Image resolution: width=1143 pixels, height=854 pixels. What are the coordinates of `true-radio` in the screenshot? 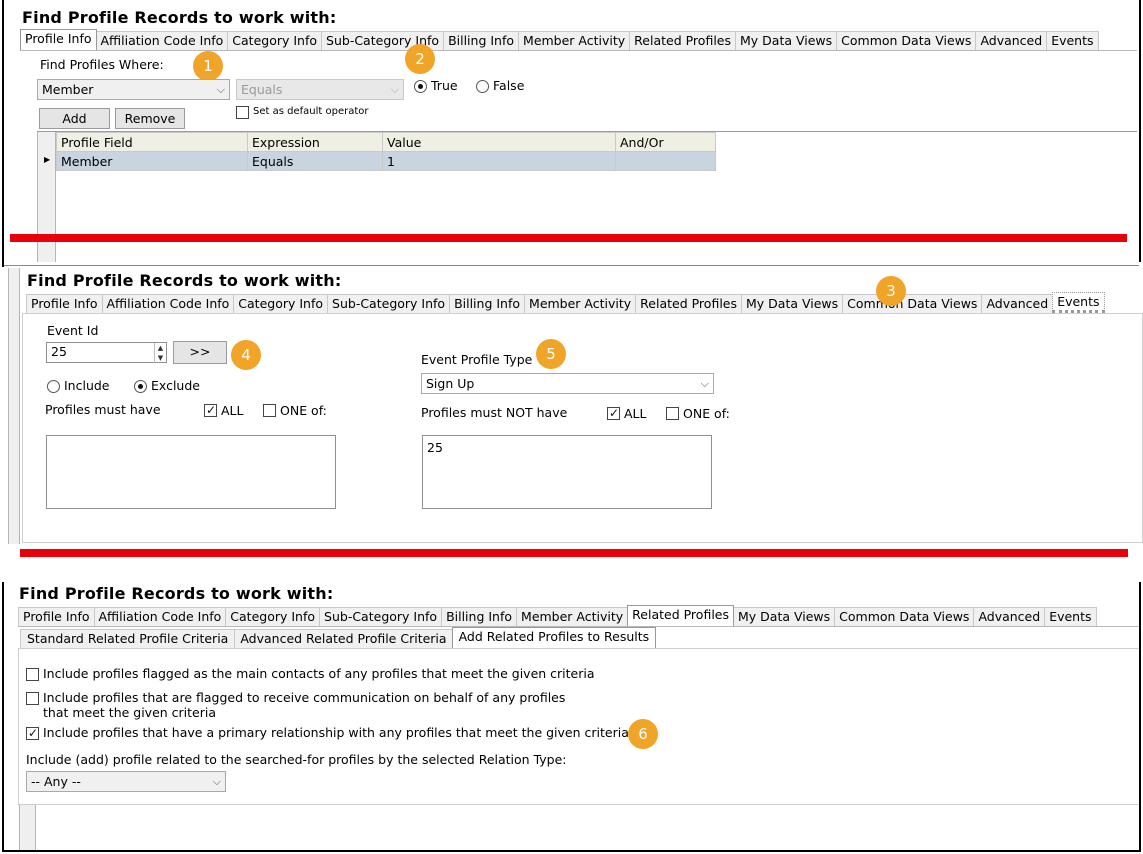 It's located at (420, 86).